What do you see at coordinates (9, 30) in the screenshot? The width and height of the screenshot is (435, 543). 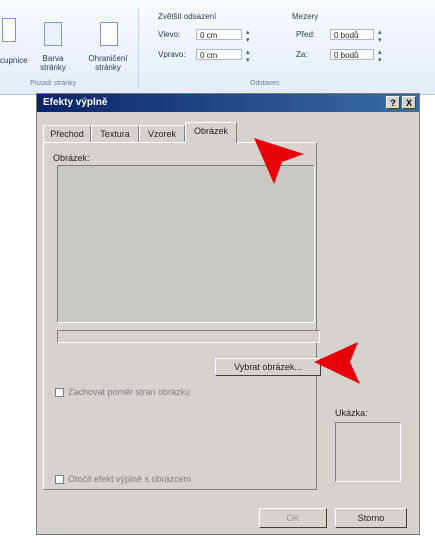 I see `page-icon` at bounding box center [9, 30].